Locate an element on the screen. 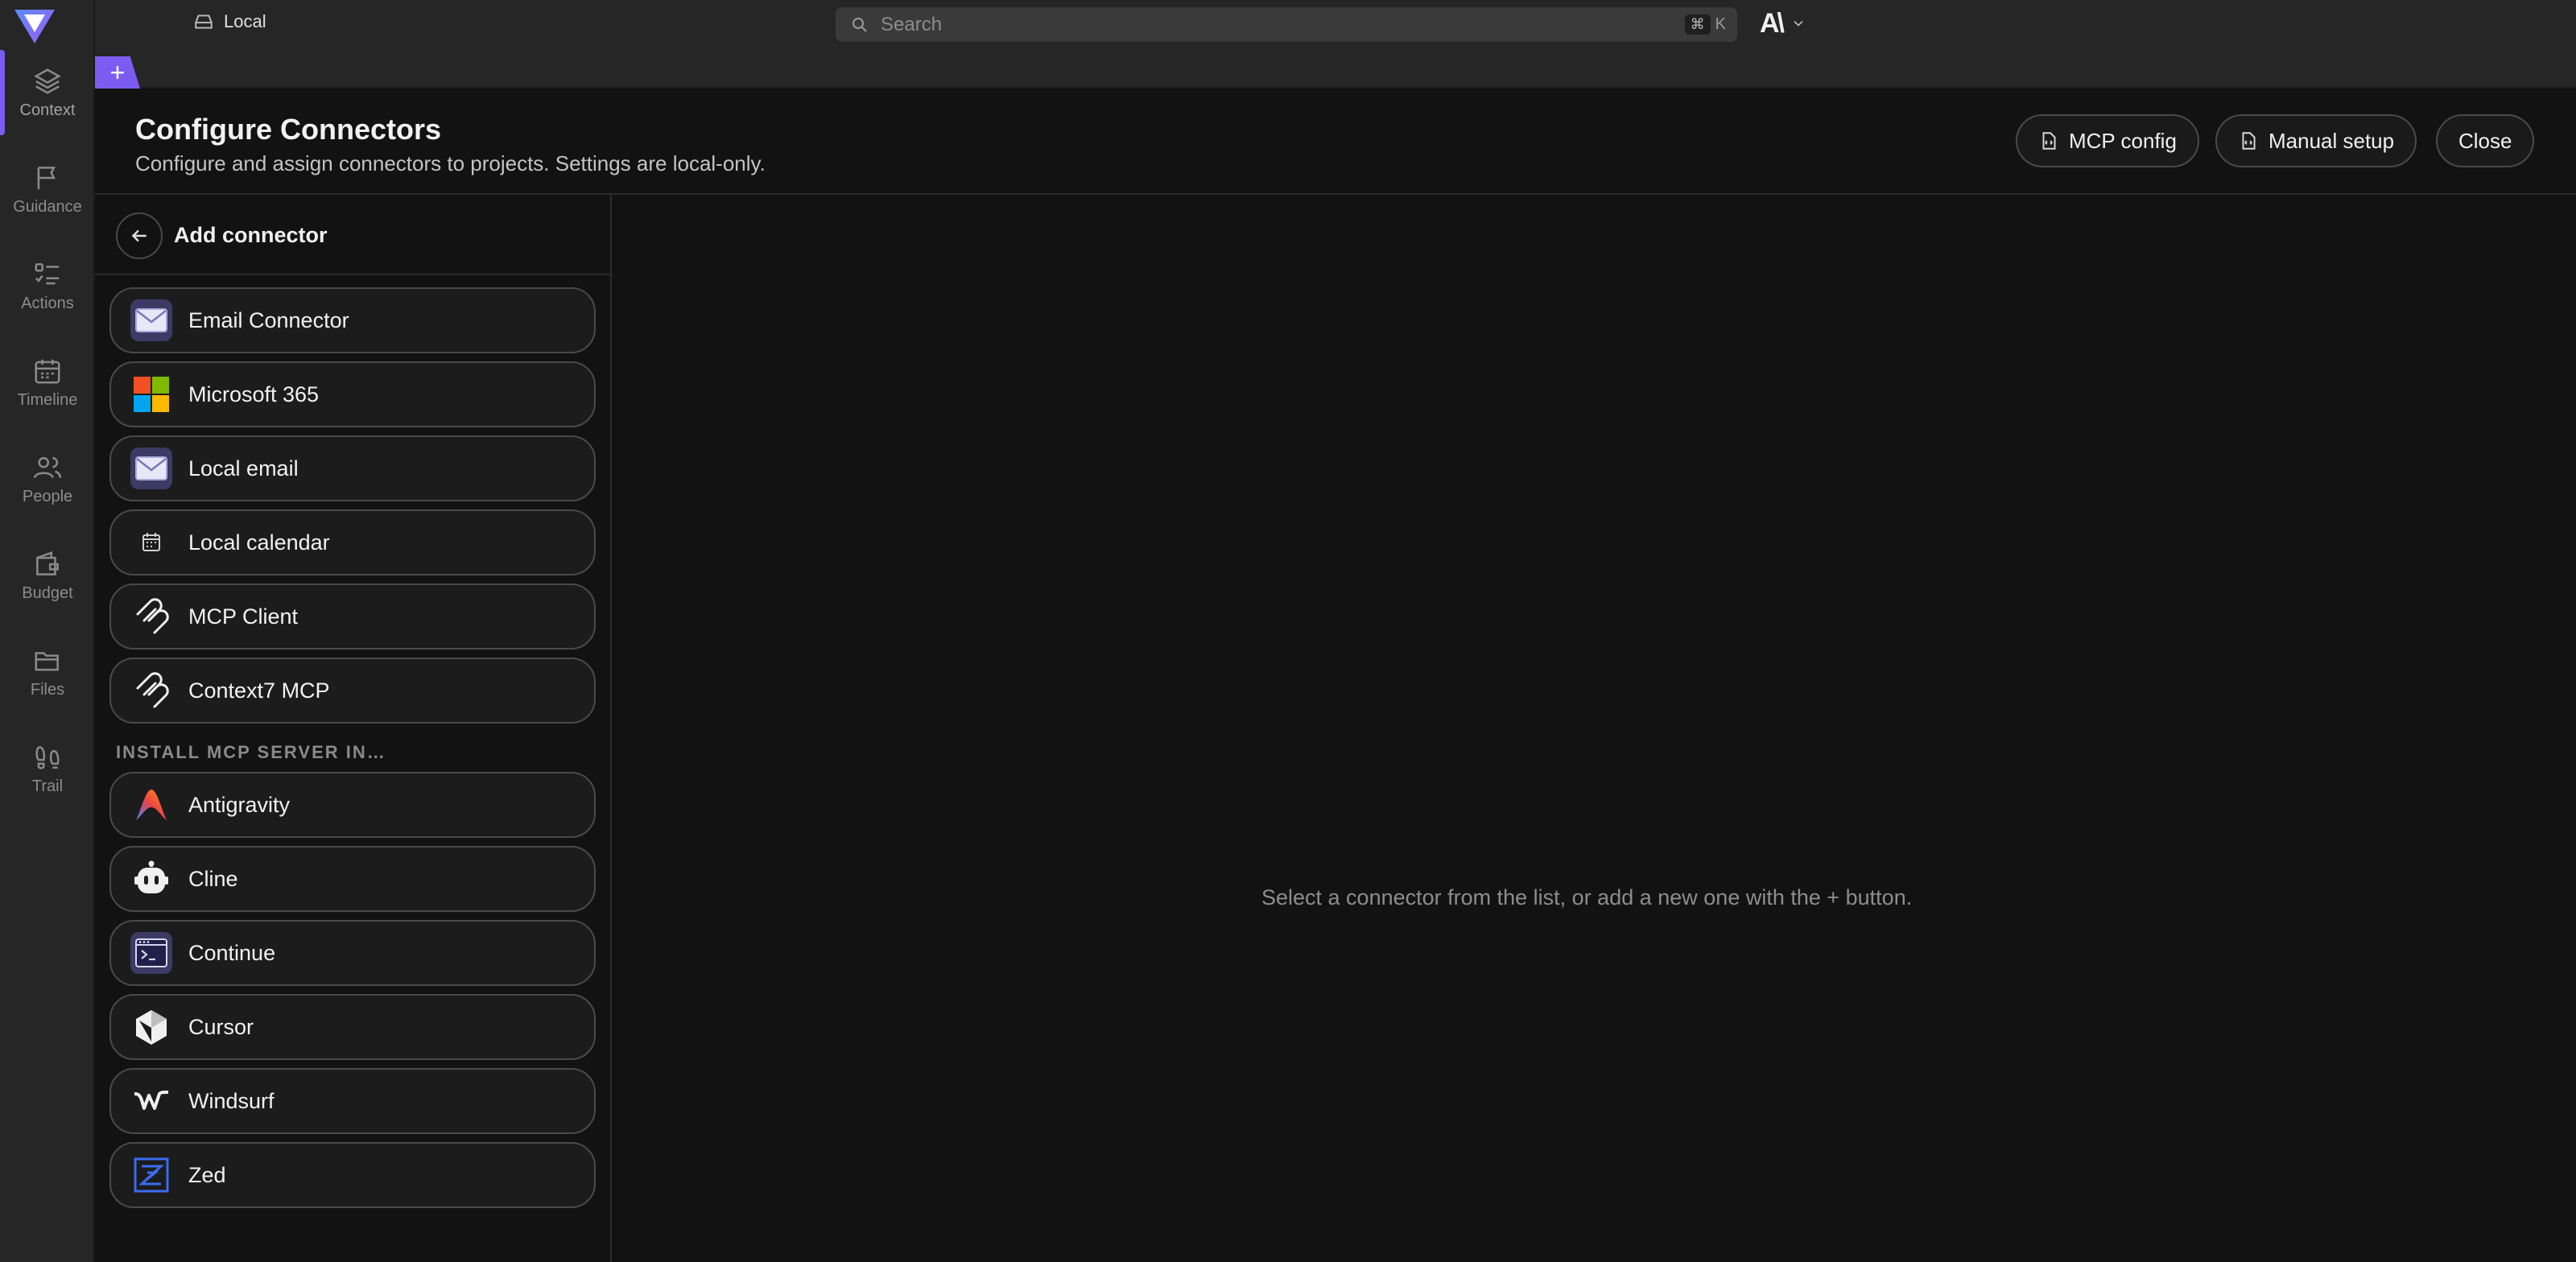  rail-item-files: Files is located at coordinates (47, 672).